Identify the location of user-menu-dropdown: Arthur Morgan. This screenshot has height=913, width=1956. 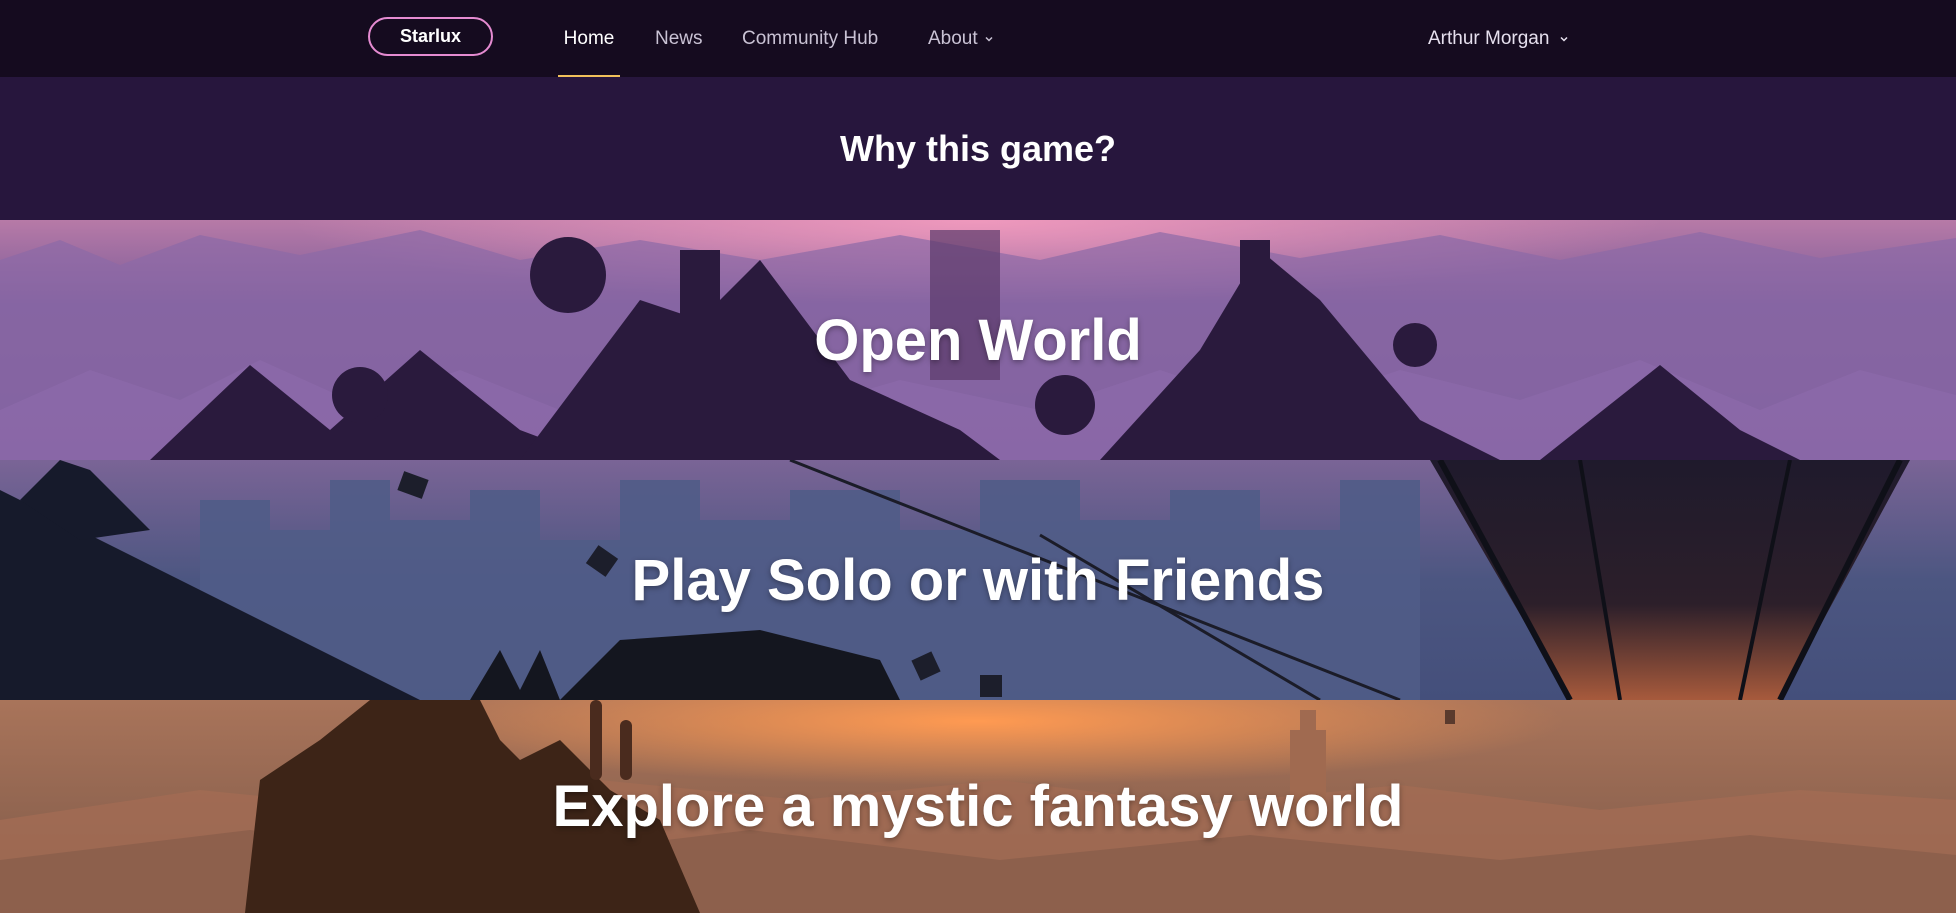
(1498, 38).